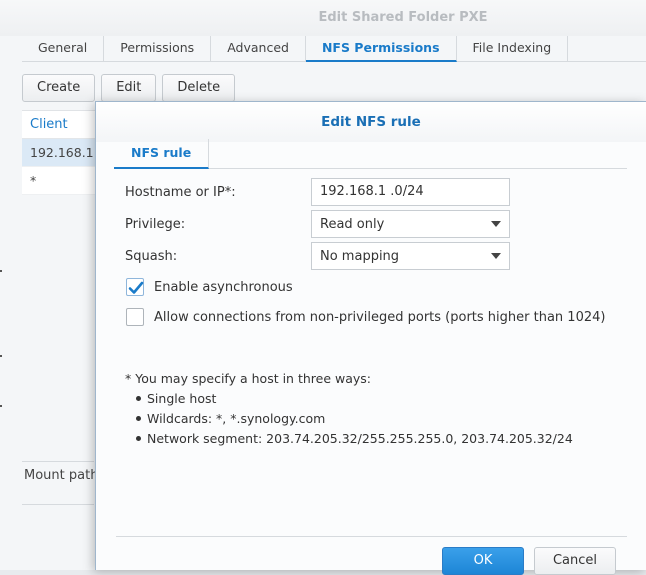 The height and width of the screenshot is (575, 646). I want to click on enable-async-checkbox, so click(135, 287).